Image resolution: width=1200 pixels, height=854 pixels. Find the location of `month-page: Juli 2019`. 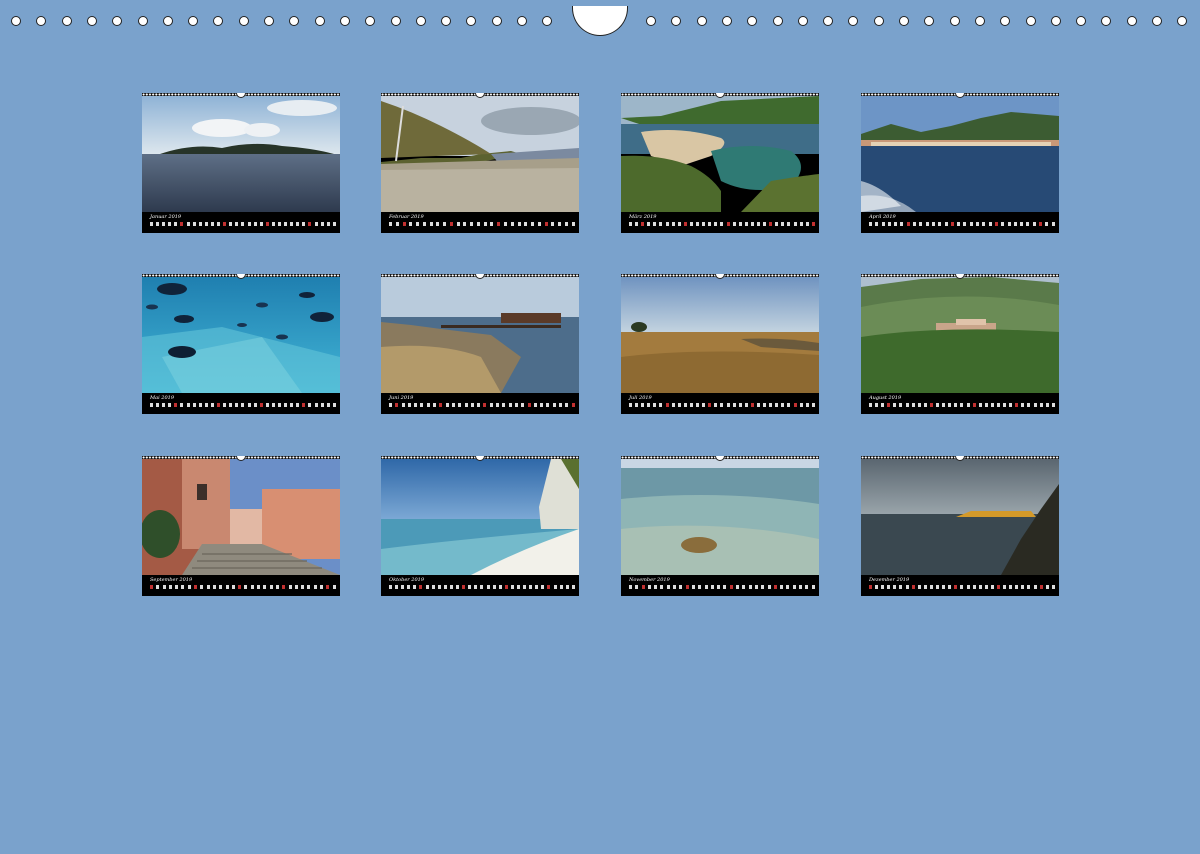

month-page: Juli 2019 is located at coordinates (720, 344).